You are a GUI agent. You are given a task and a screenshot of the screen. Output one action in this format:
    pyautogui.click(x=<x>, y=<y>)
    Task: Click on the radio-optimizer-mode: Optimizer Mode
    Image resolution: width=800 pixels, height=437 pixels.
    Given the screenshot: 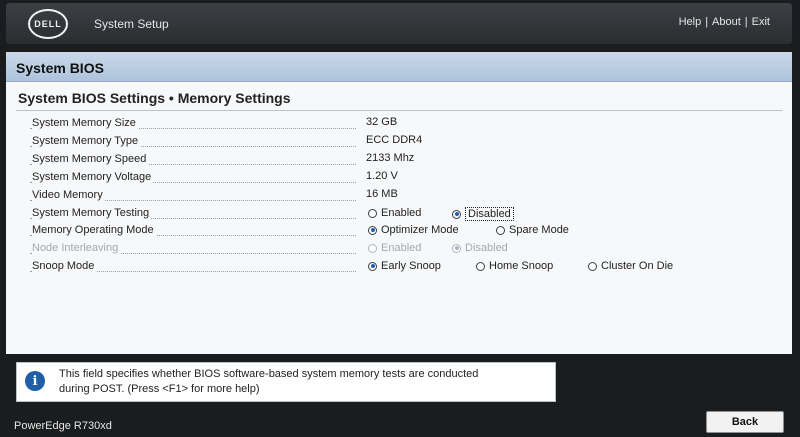 What is the action you would take?
    pyautogui.click(x=413, y=230)
    